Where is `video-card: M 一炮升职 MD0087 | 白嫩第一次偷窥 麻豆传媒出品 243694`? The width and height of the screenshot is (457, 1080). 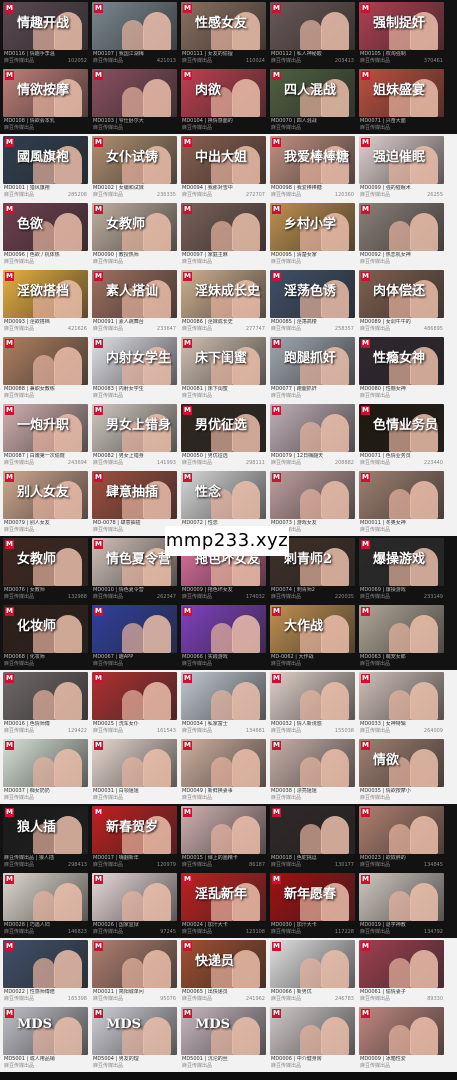
video-card: M 一炮升职 MD0087 | 白嫩第一次偷窥 麻豆传媒出品 243694 is located at coordinates (45, 436).